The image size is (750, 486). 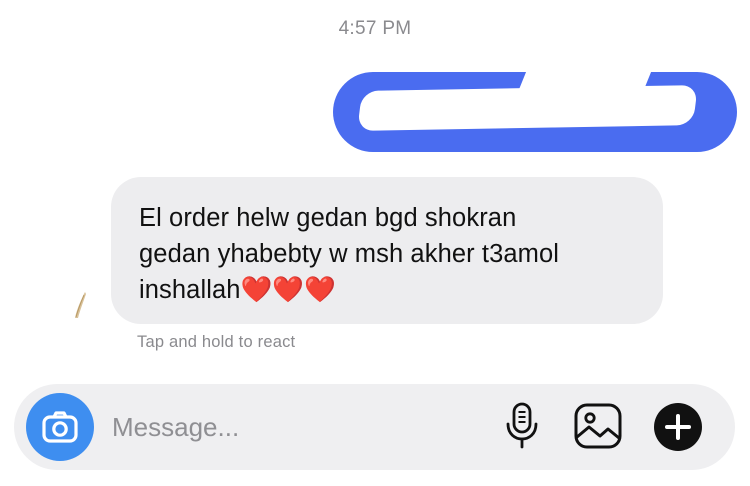 I want to click on camera-button, so click(x=60, y=427).